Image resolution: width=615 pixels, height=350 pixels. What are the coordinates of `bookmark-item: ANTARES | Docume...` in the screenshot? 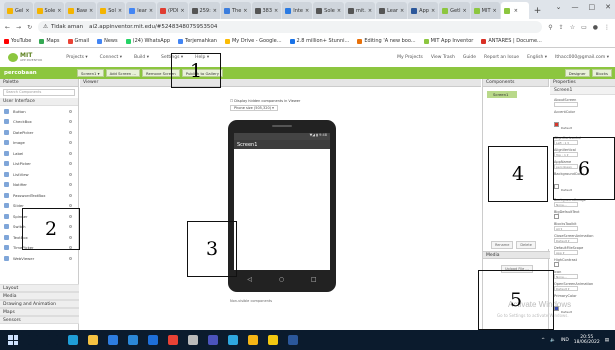 It's located at (511, 41).